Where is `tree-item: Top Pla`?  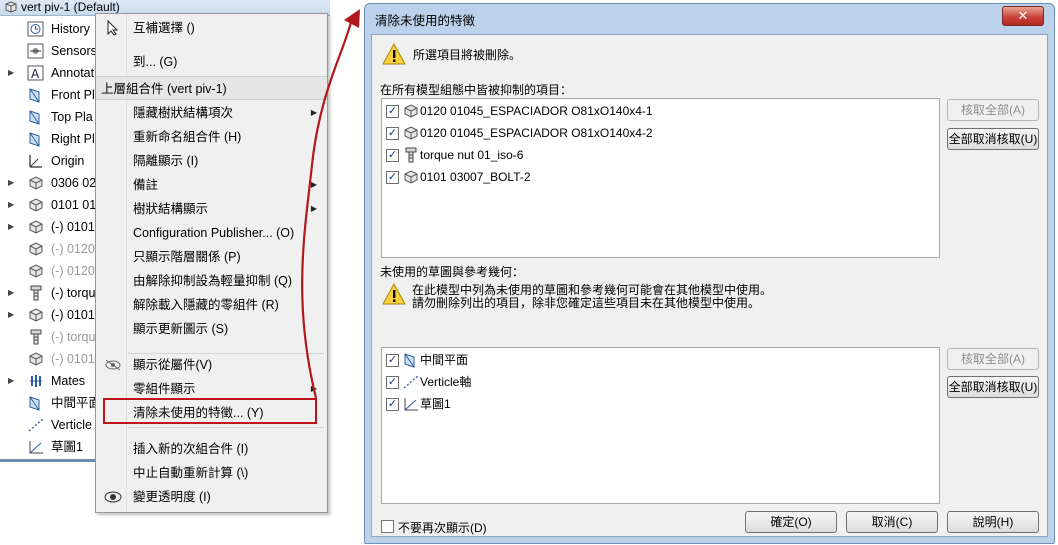 tree-item: Top Pla is located at coordinates (50, 117).